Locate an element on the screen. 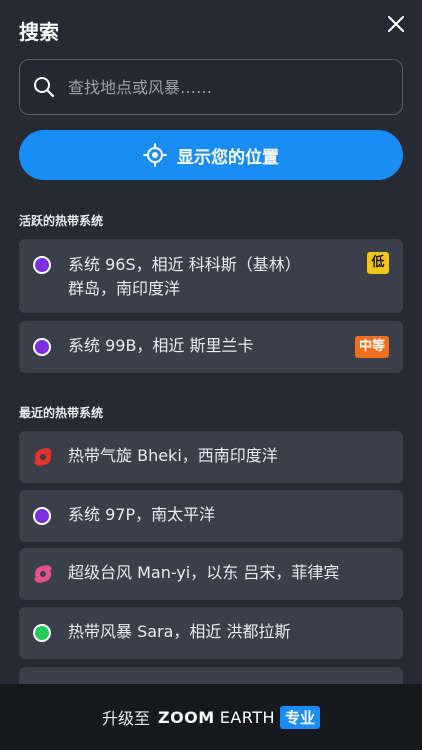  search-input is located at coordinates (229, 87).